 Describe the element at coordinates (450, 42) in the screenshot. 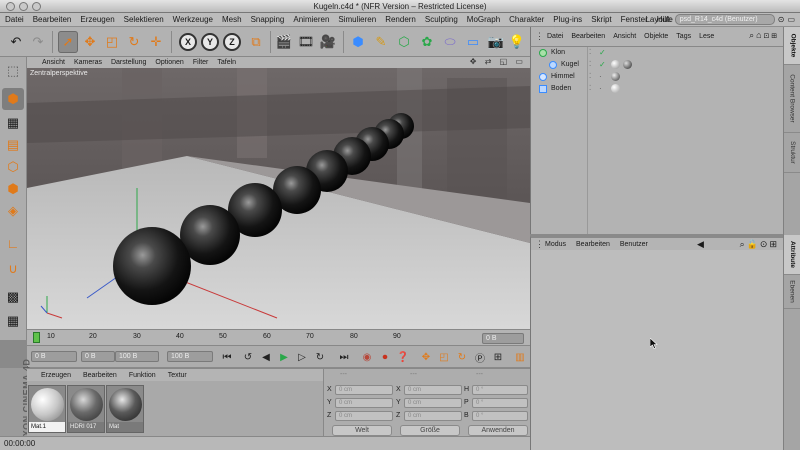

I see `deformer-icon: ⬭` at that location.